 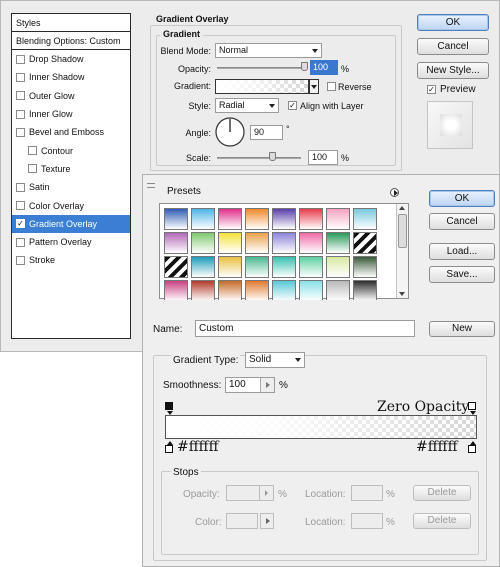 I want to click on cancel-button: Cancel, so click(x=453, y=46).